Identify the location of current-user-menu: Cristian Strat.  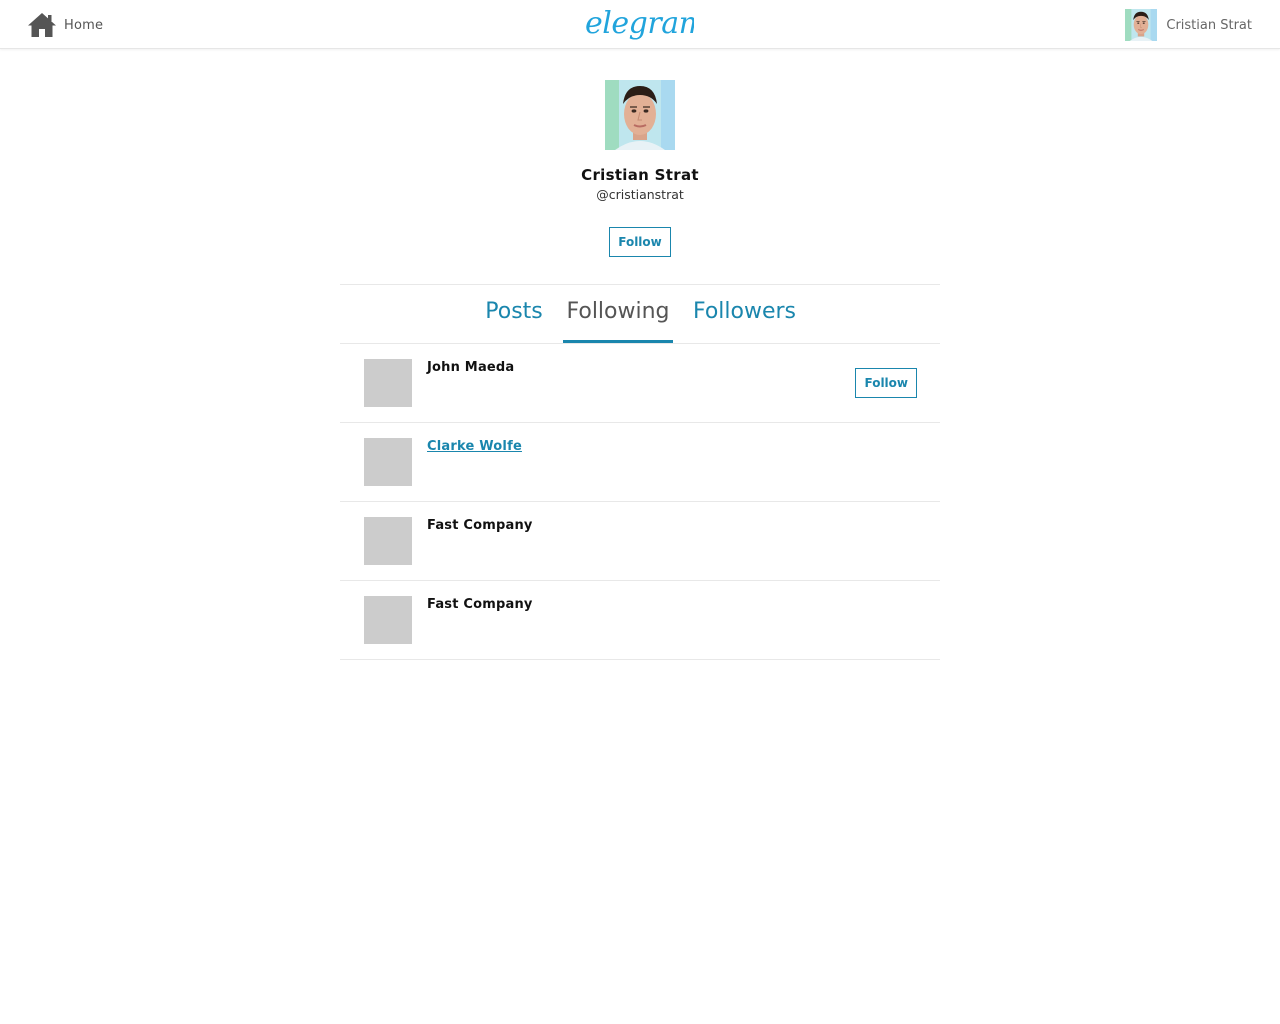
(1188, 25).